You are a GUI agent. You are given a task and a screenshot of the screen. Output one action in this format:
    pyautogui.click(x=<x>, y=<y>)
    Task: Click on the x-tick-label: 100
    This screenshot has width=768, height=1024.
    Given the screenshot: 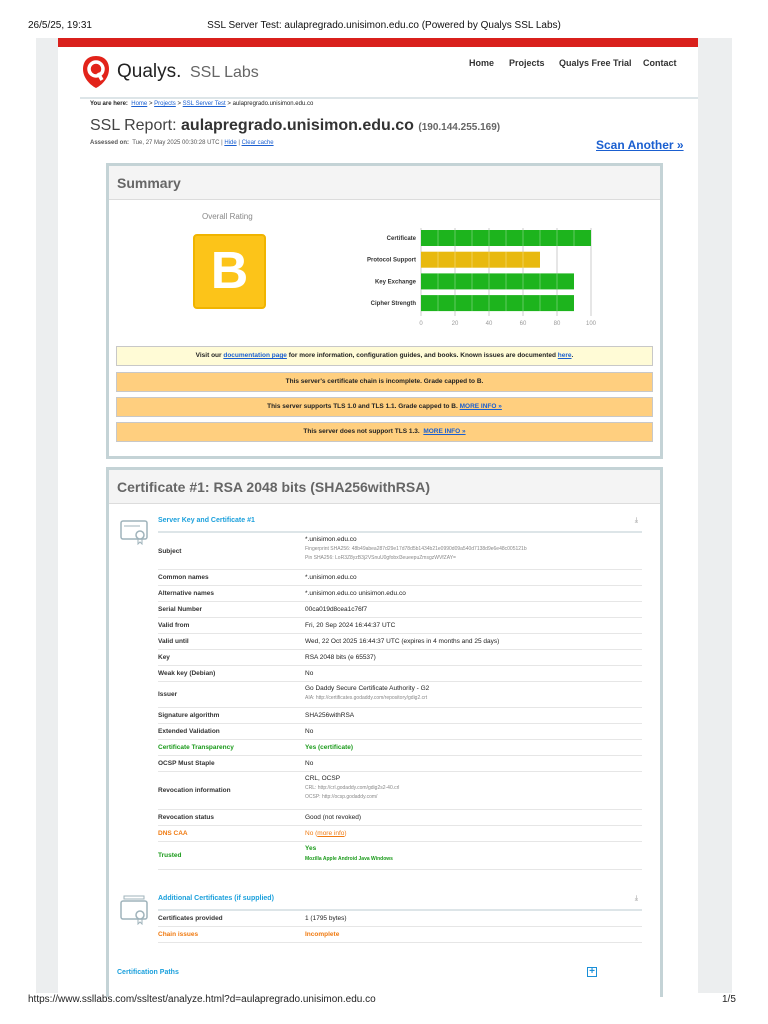 What is the action you would take?
    pyautogui.click(x=591, y=324)
    